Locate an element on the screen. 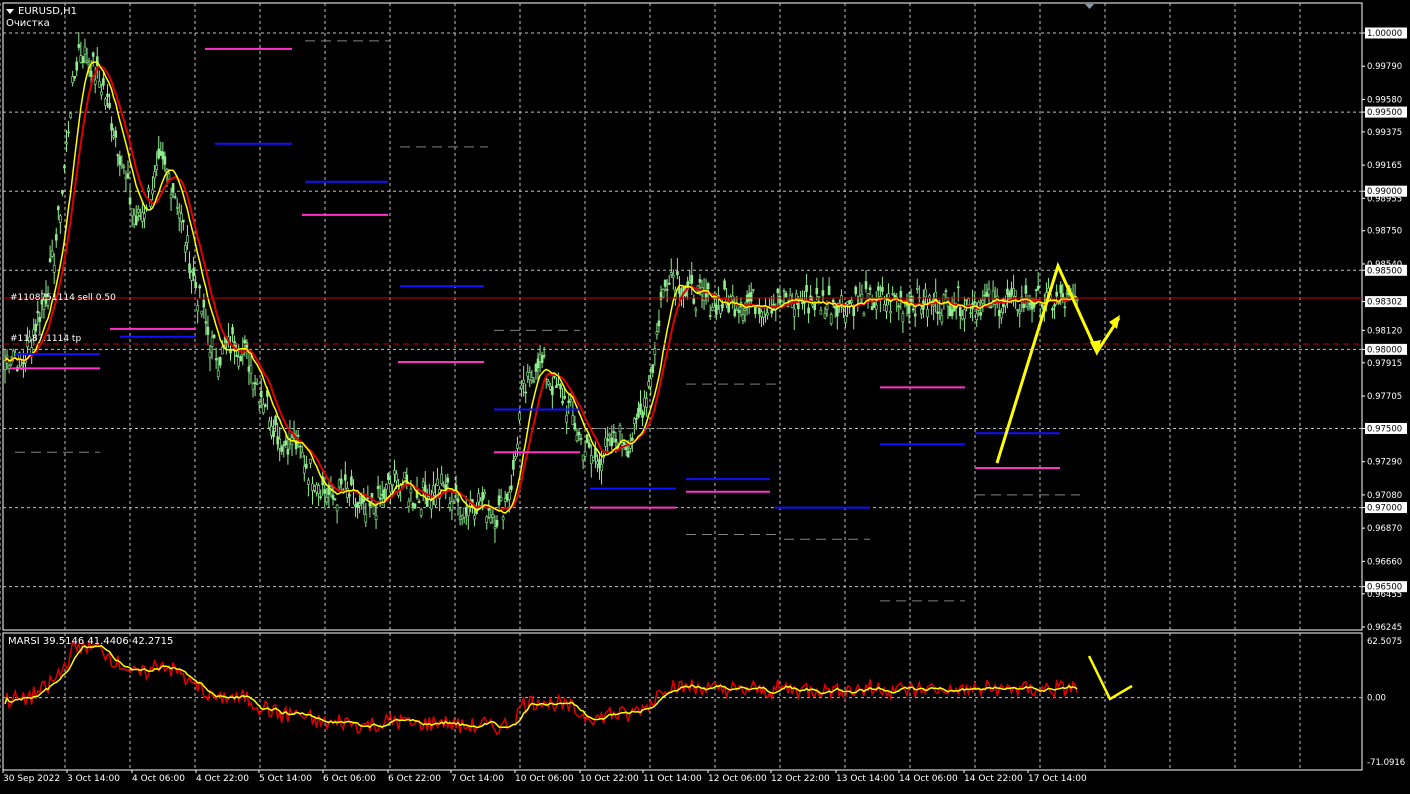 The height and width of the screenshot is (794, 1410). indicator-tick-label: -71.0916 is located at coordinates (1386, 763).